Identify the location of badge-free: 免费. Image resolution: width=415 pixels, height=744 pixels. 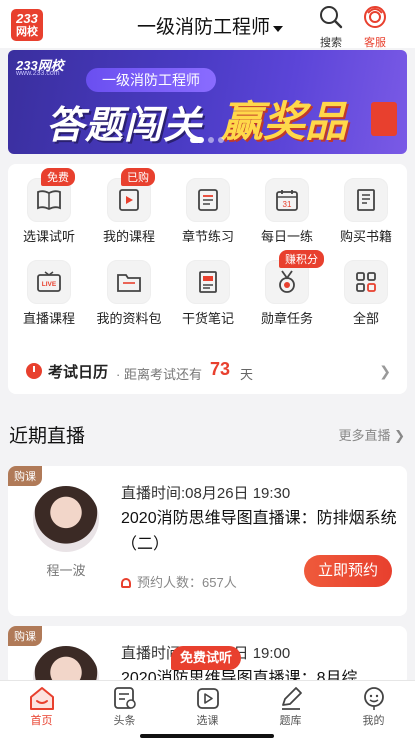
(58, 177).